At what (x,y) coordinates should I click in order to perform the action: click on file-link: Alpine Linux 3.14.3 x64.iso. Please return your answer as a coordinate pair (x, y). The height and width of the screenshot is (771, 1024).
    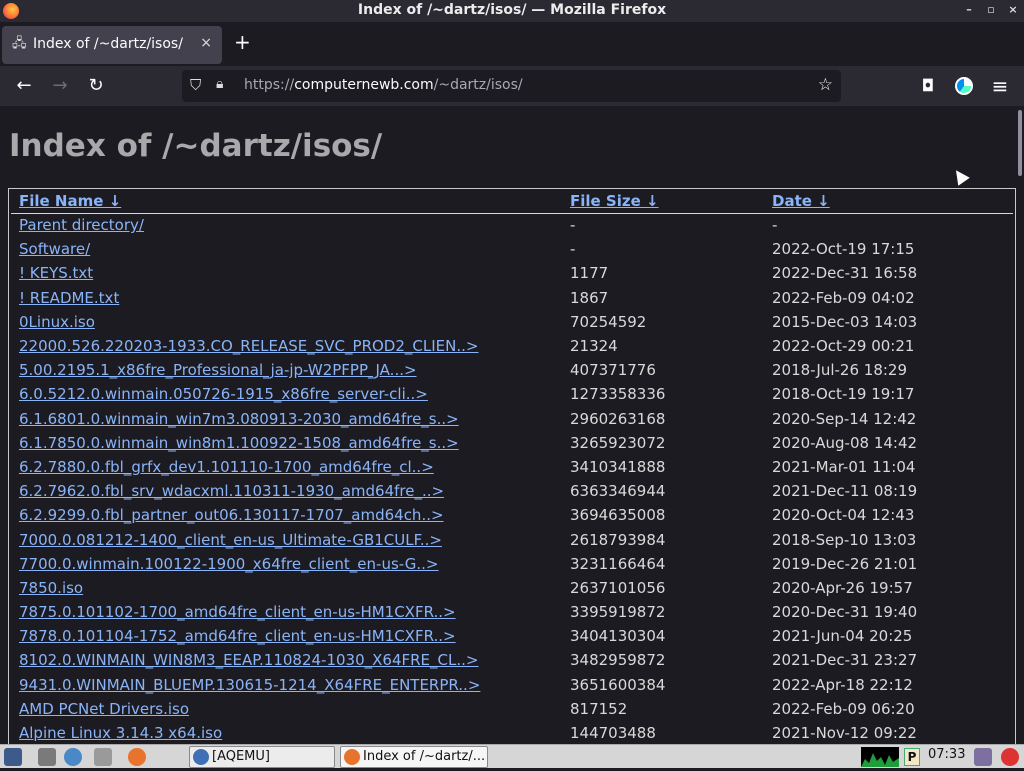
    Looking at the image, I should click on (120, 733).